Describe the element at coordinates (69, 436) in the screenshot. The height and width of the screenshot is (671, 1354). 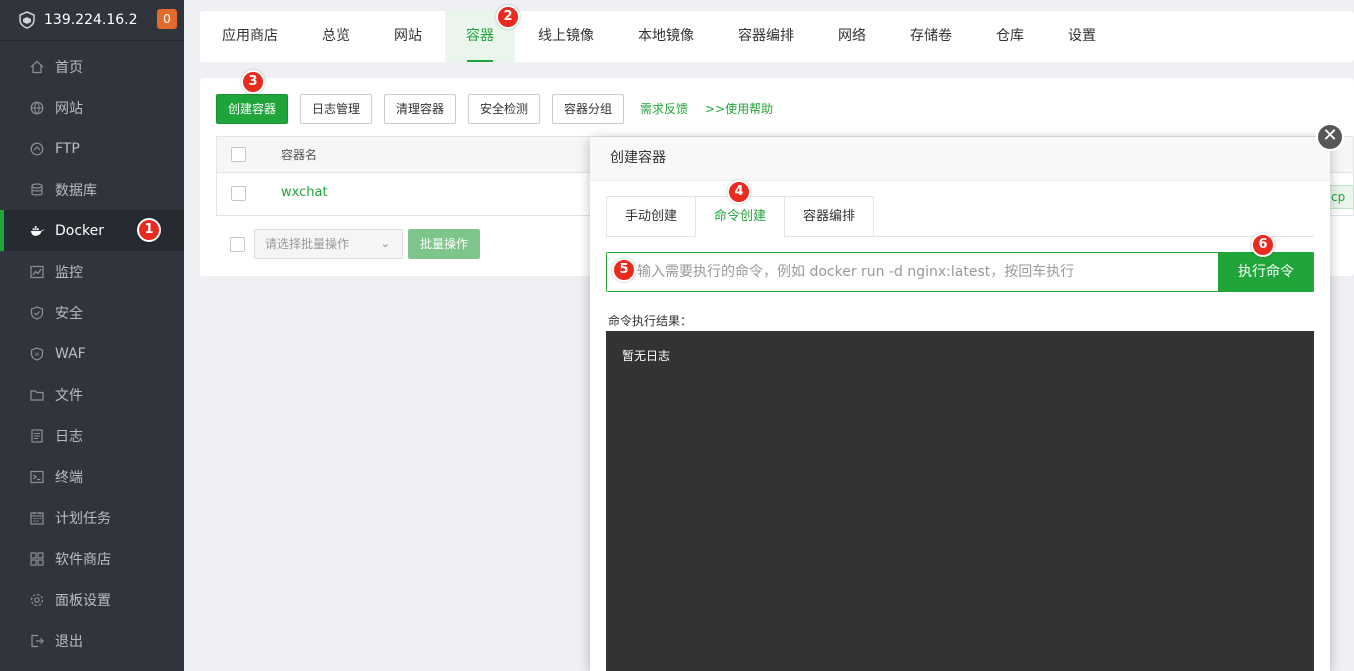
I see `sidebar-item-label: 日志` at that location.